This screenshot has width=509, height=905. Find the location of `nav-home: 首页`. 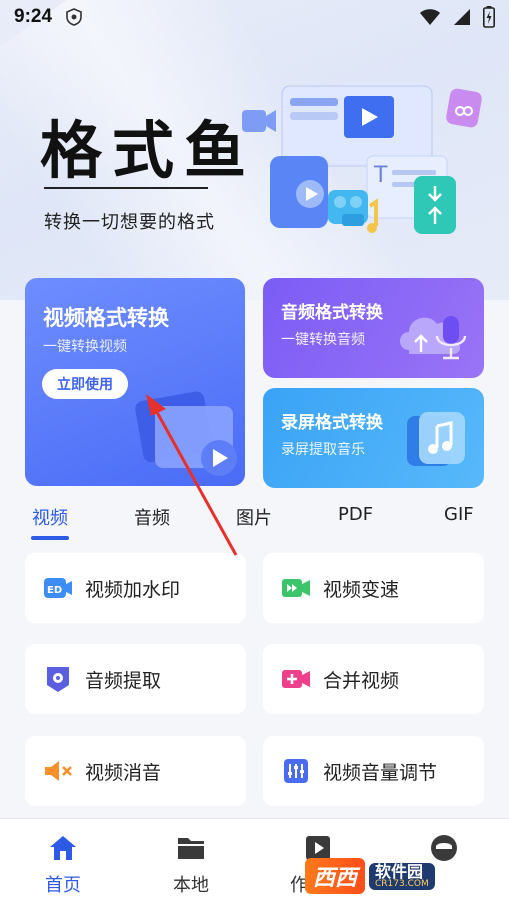

nav-home: 首页 is located at coordinates (63, 864).